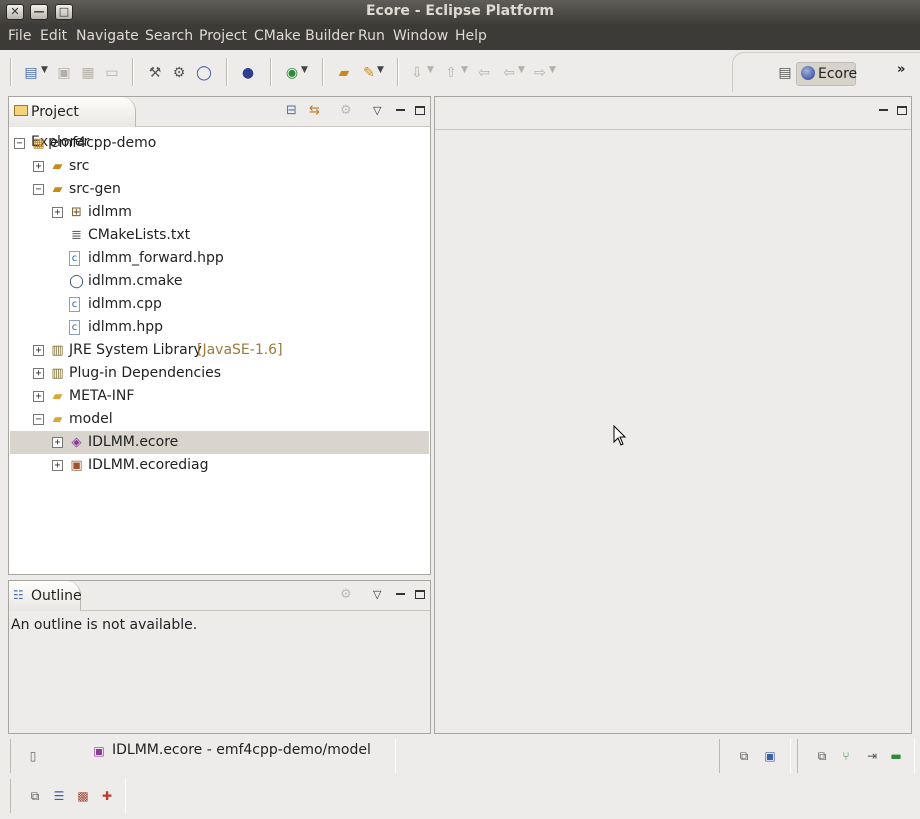  I want to click on tree-item: + ◈ IDLMM.ecore, so click(219, 442).